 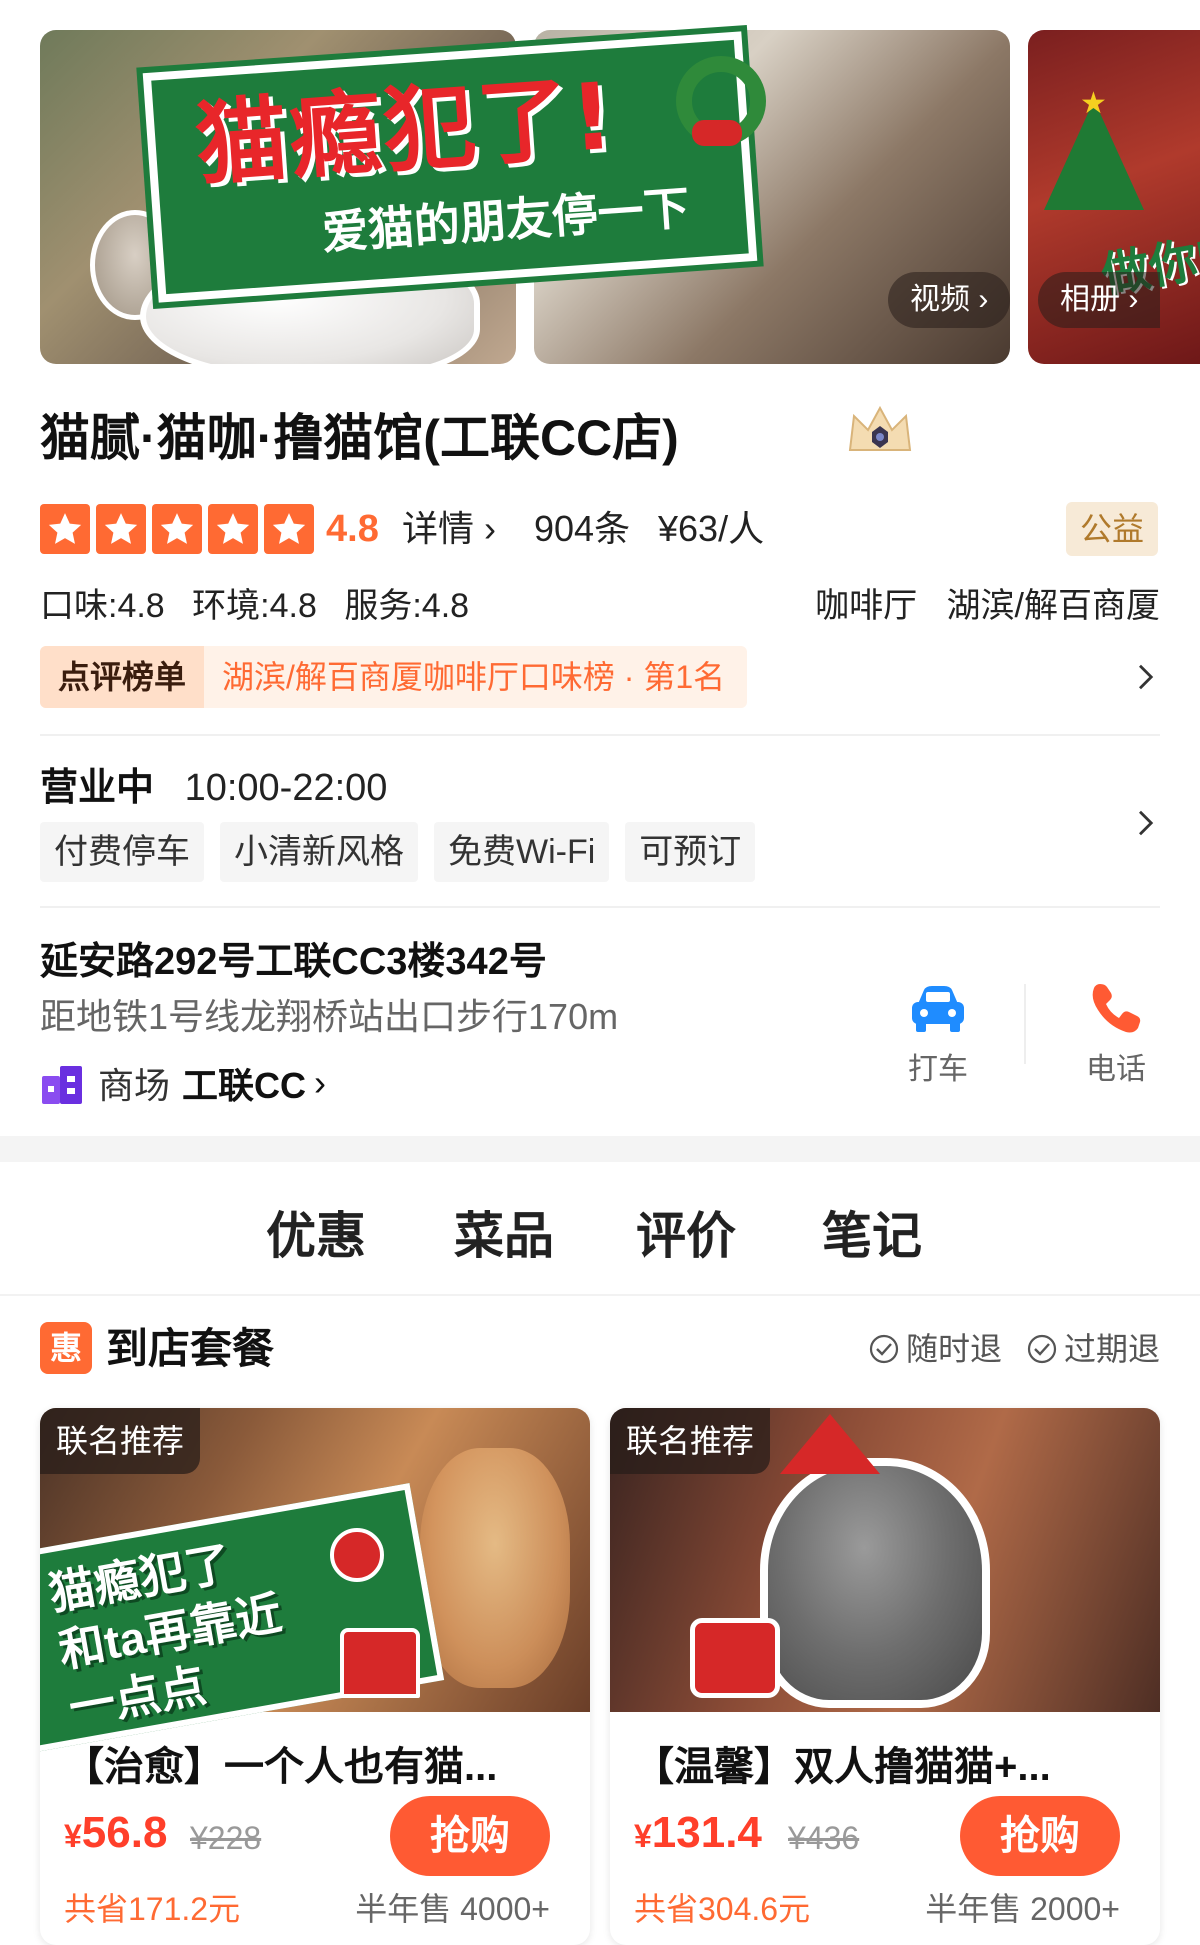 I want to click on subway-distance: 距地铁1号线龙翔桥站出口步行170m, so click(x=329, y=1016).